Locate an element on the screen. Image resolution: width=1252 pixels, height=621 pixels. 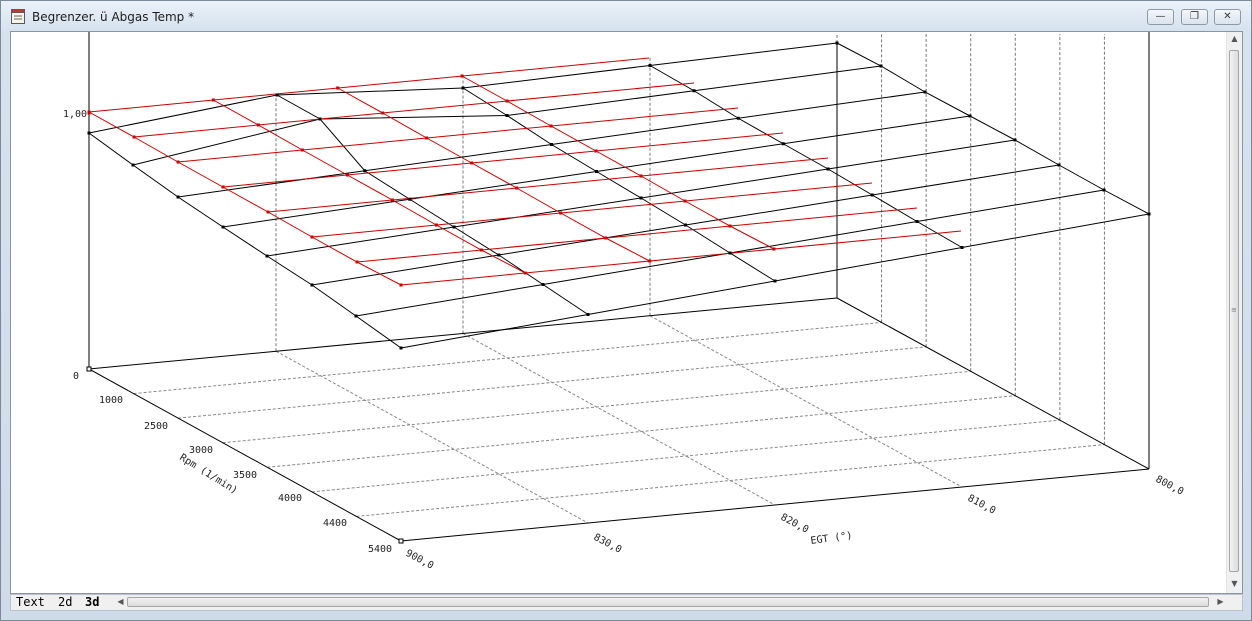
egt-tick-label: 820,0 is located at coordinates (795, 524).